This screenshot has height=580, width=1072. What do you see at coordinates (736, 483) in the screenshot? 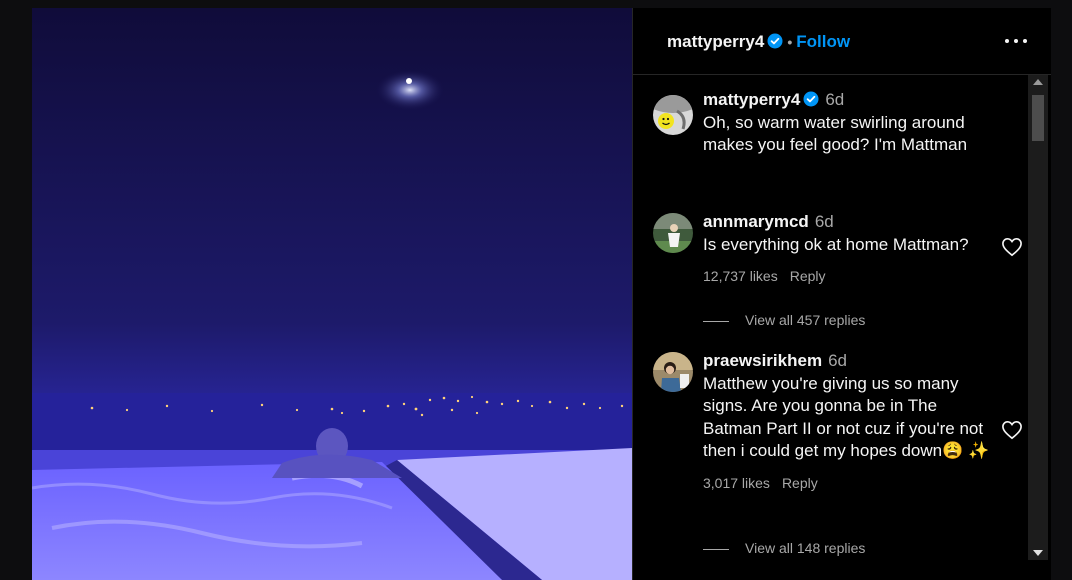
I see `comment-likes: 3,017 likes` at bounding box center [736, 483].